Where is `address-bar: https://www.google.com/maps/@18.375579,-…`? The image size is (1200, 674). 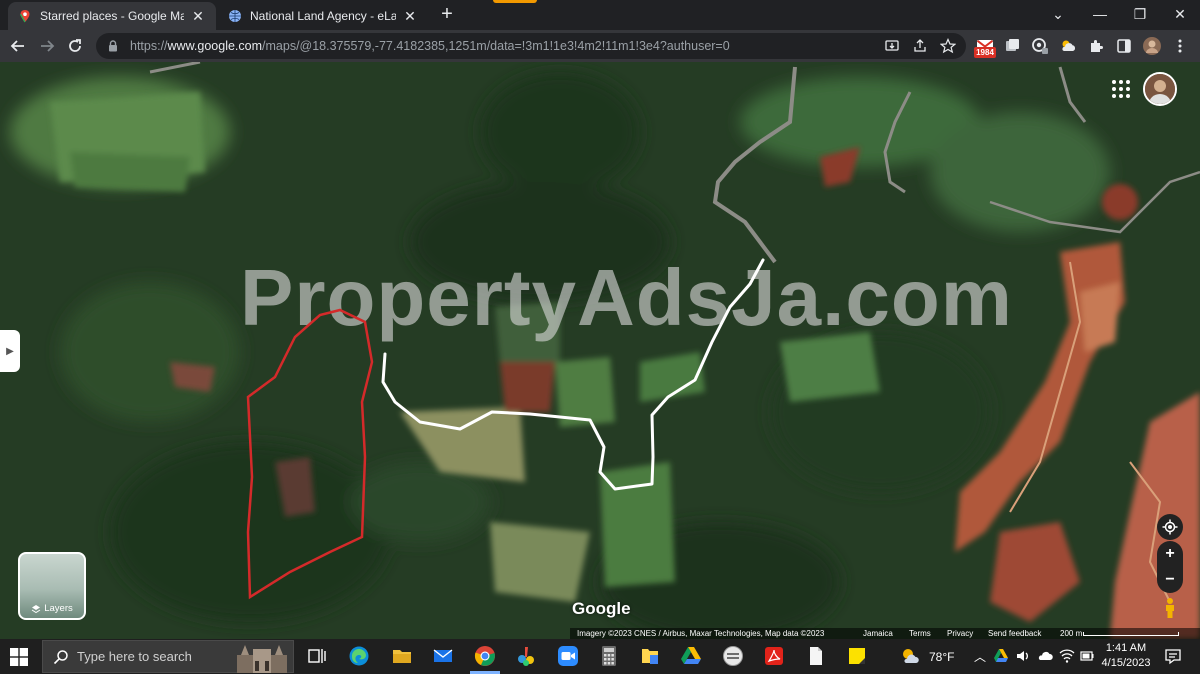 address-bar: https://www.google.com/maps/@18.375579,-… is located at coordinates (531, 46).